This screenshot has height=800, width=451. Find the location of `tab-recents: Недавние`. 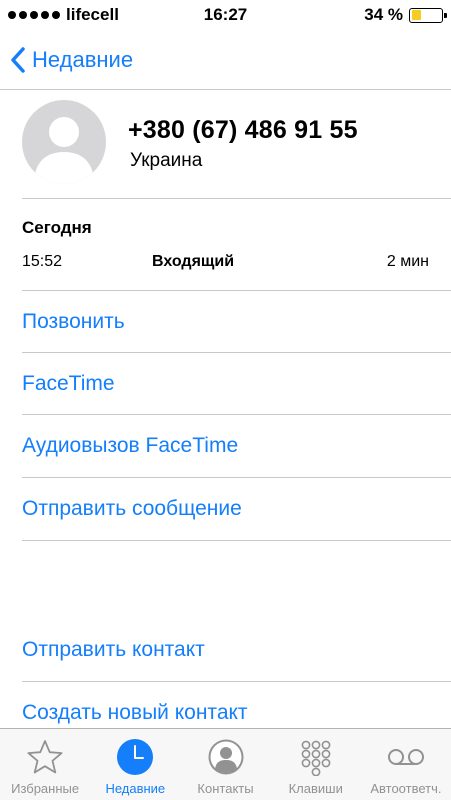

tab-recents: Недавние is located at coordinates (135, 764).